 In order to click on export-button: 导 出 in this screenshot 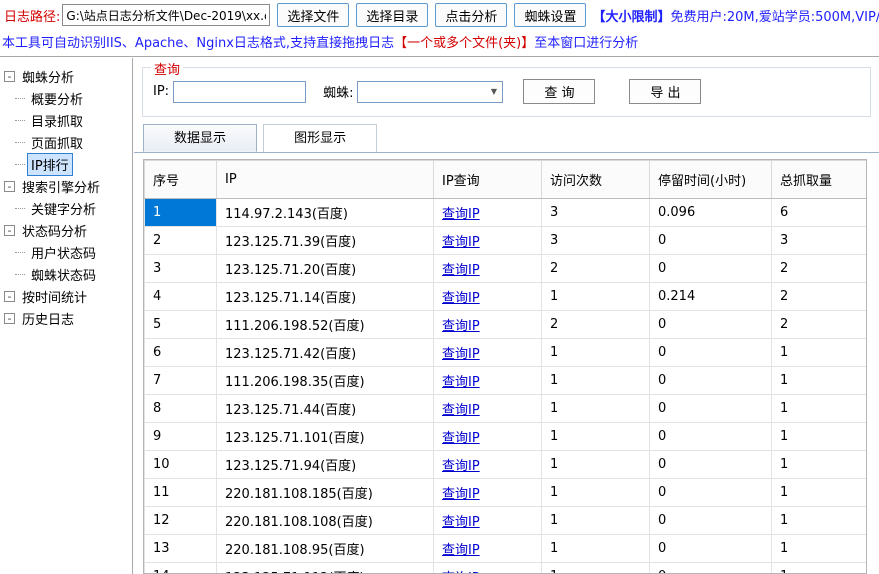, I will do `click(665, 91)`.